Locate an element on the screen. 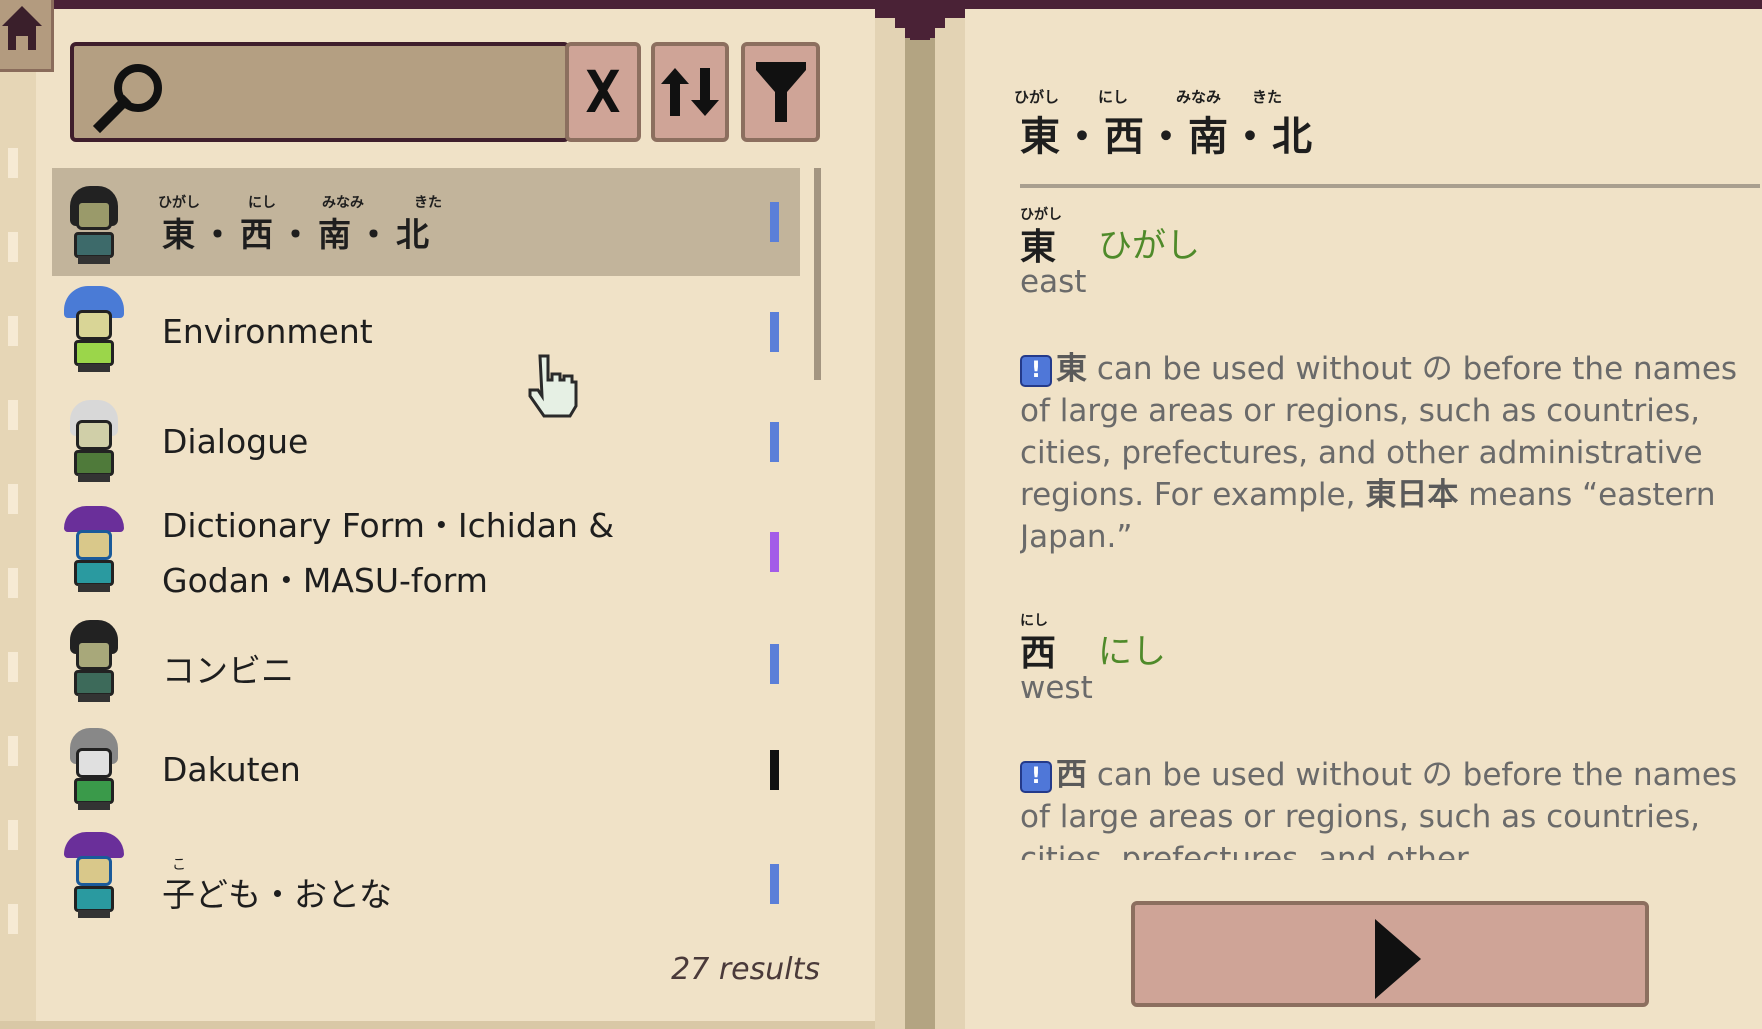 The width and height of the screenshot is (1762, 1029). home-tab is located at coordinates (27, 36).